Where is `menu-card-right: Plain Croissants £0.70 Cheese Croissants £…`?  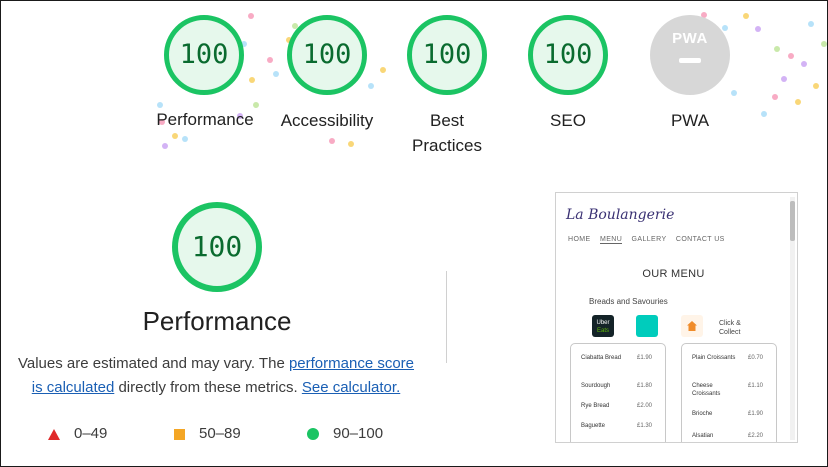 menu-card-right: Plain Croissants £0.70 Cheese Croissants £… is located at coordinates (729, 392).